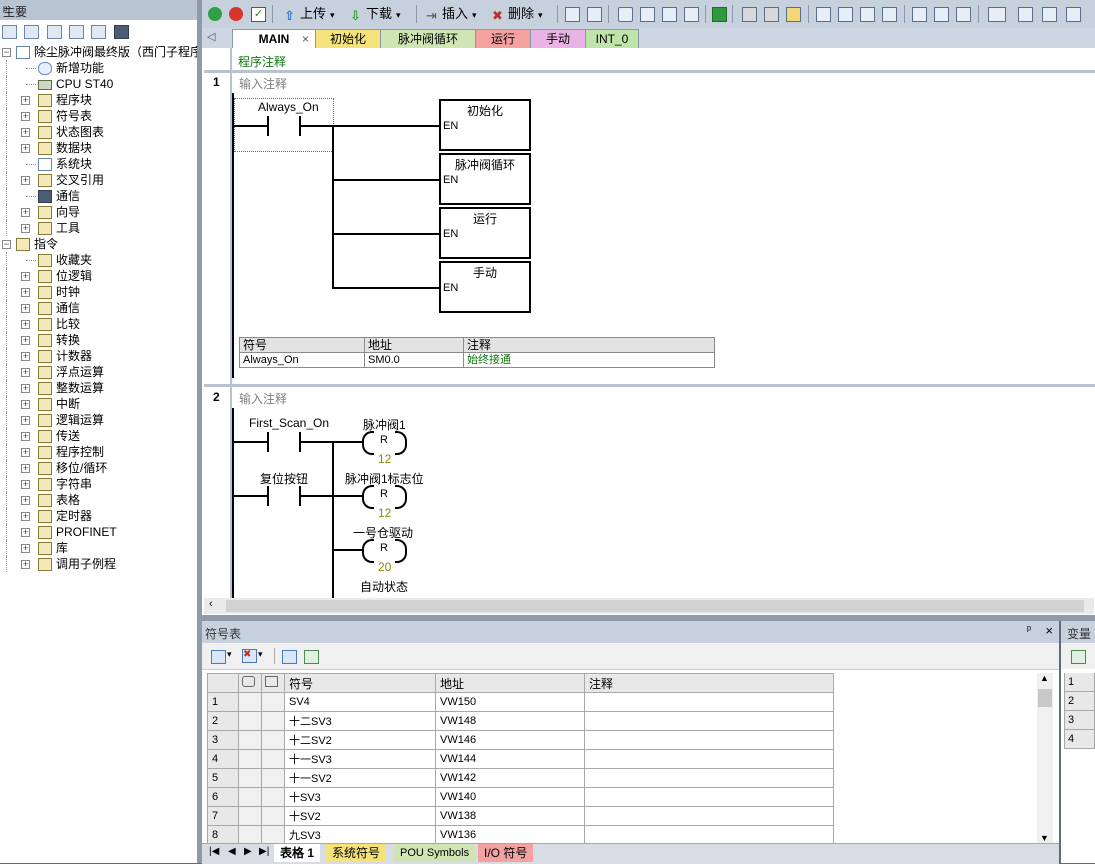 This screenshot has height=864, width=1095. What do you see at coordinates (435, 853) in the screenshot?
I see `sheet-tab-pou-symbols: POU Symbols` at bounding box center [435, 853].